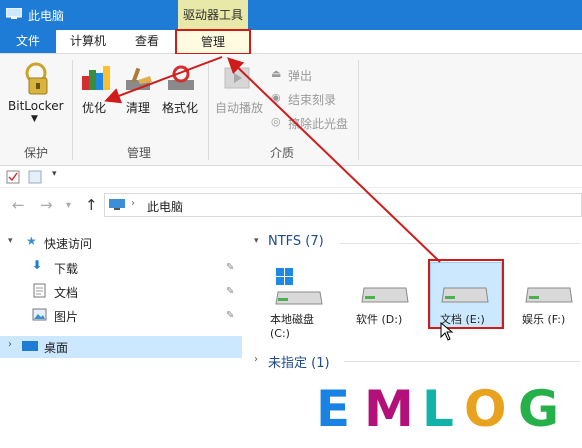 Image resolution: width=582 pixels, height=448 pixels. I want to click on nav-downloads: 下载, so click(66, 268).